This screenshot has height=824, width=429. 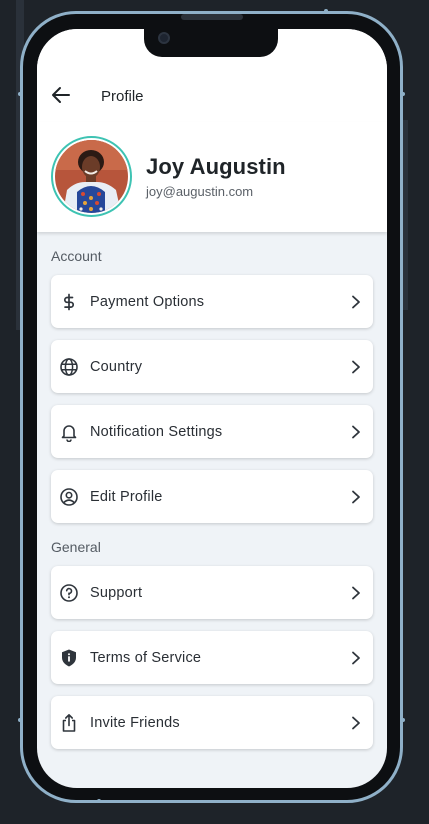 I want to click on camera-icon, so click(x=164, y=38).